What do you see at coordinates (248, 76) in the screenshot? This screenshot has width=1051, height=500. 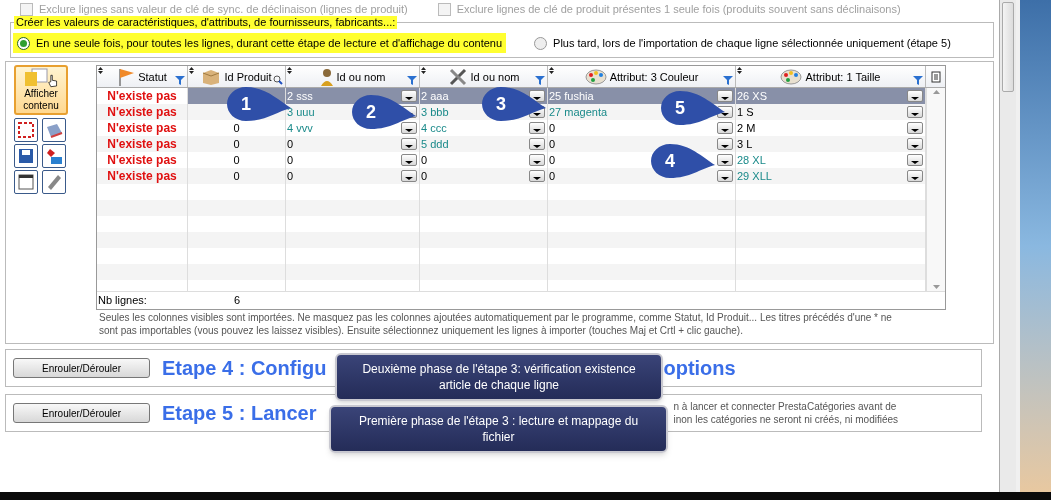 I see `column-title: Id Produit` at bounding box center [248, 76].